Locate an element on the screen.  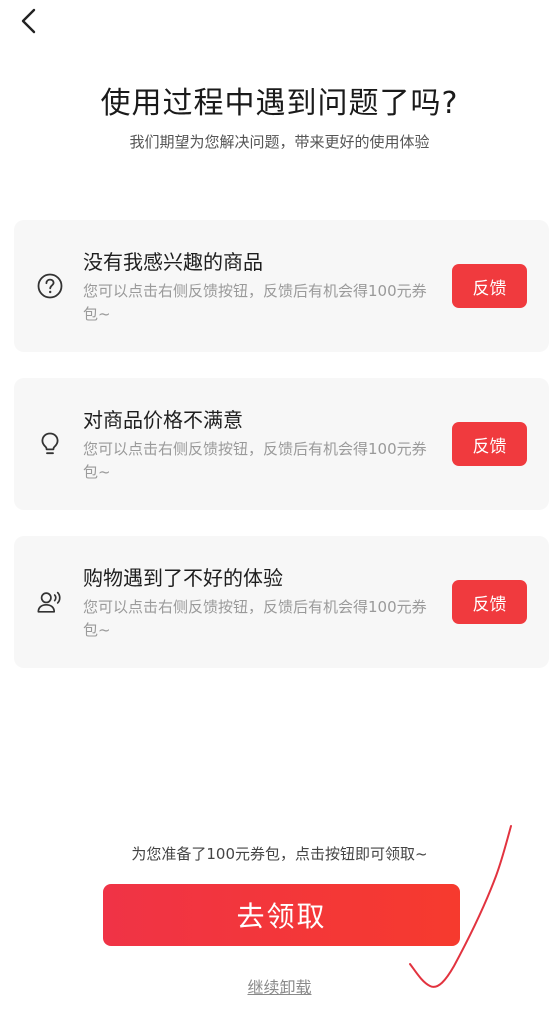
card-title: 对商品价格不满意 is located at coordinates (163, 420).